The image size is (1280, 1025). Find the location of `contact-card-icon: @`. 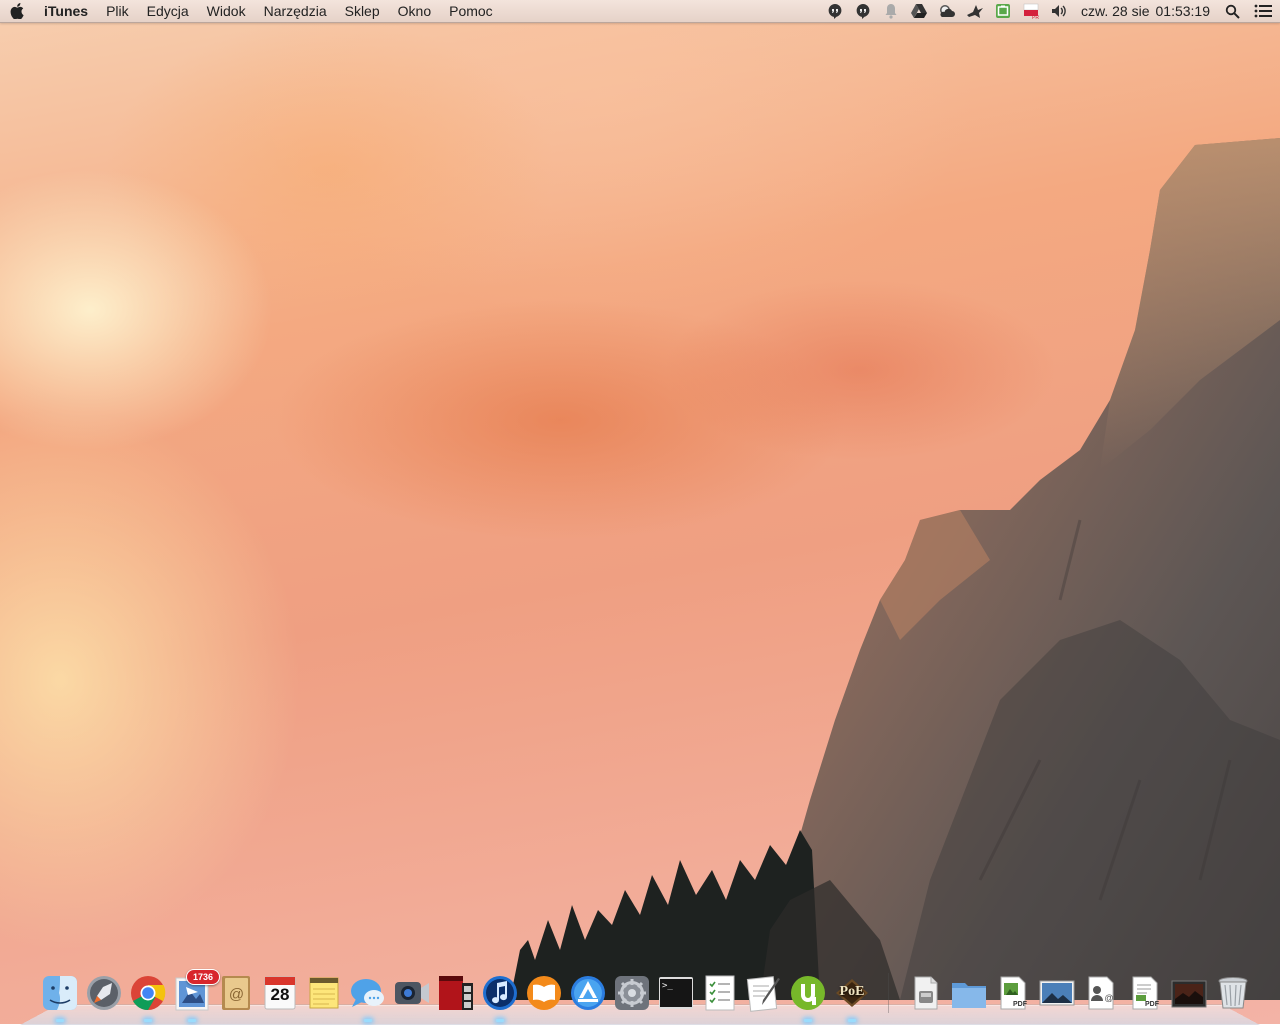

contact-card-icon: @ is located at coordinates (1101, 993).